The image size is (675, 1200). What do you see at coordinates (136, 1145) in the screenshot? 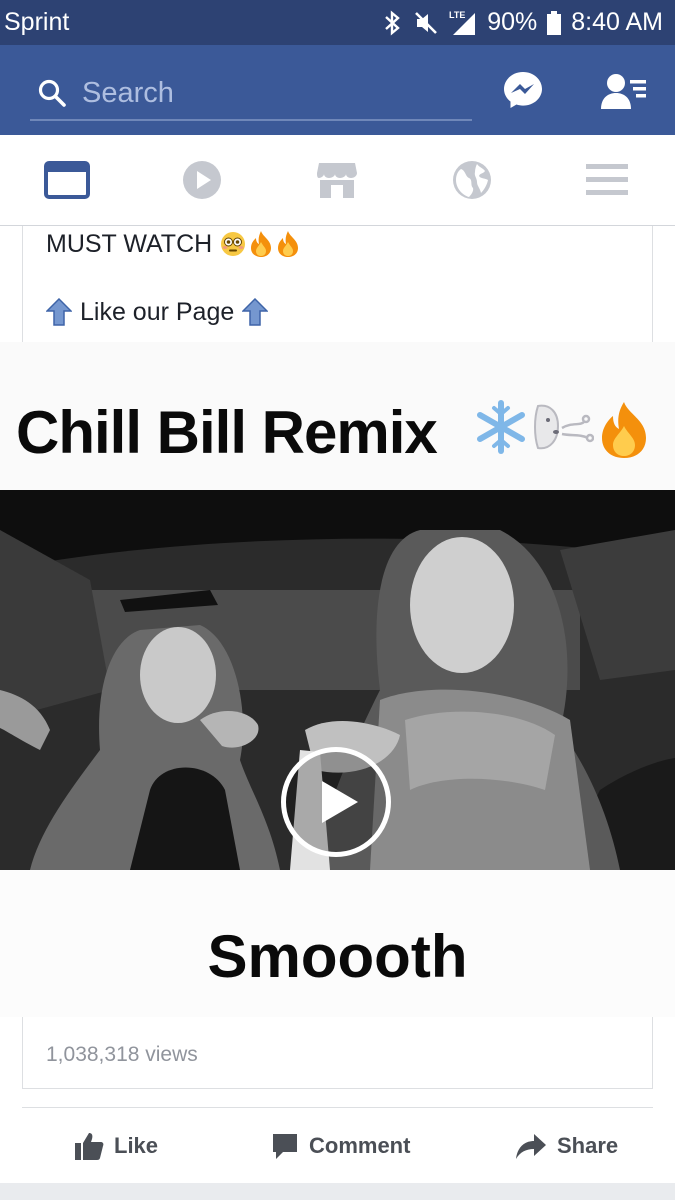
I see `like-label: Like` at bounding box center [136, 1145].